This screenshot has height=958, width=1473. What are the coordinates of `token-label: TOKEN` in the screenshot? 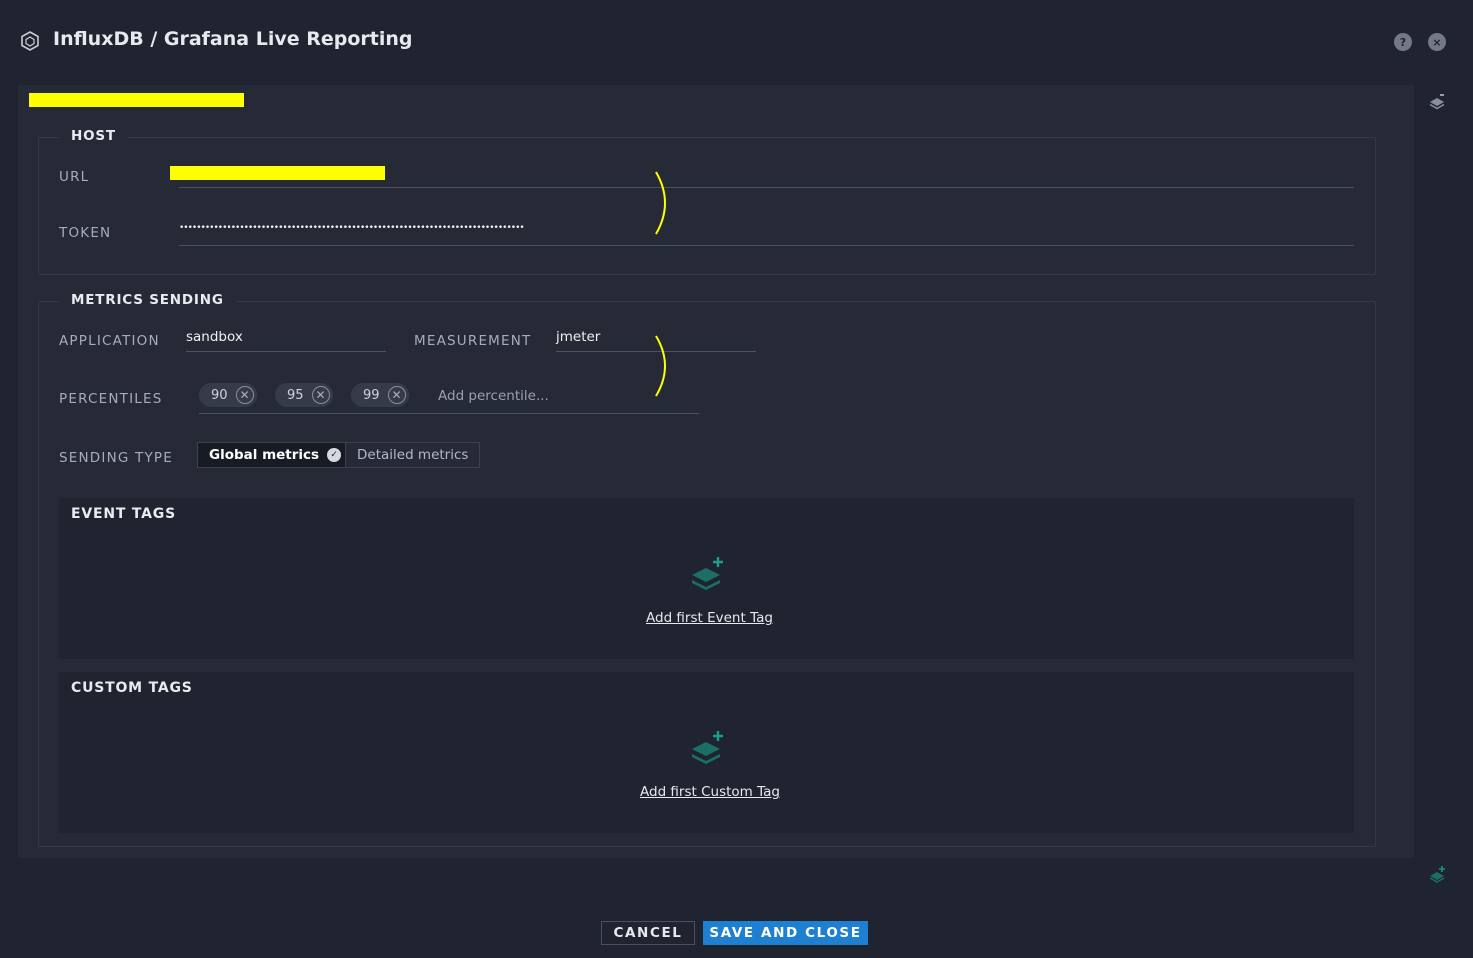 It's located at (85, 233).